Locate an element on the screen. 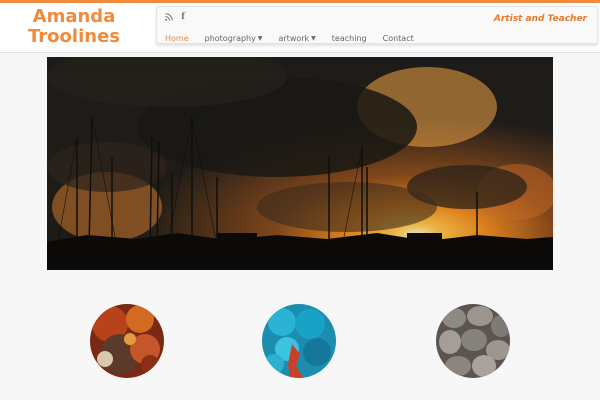  pebbles-photo is located at coordinates (473, 341).